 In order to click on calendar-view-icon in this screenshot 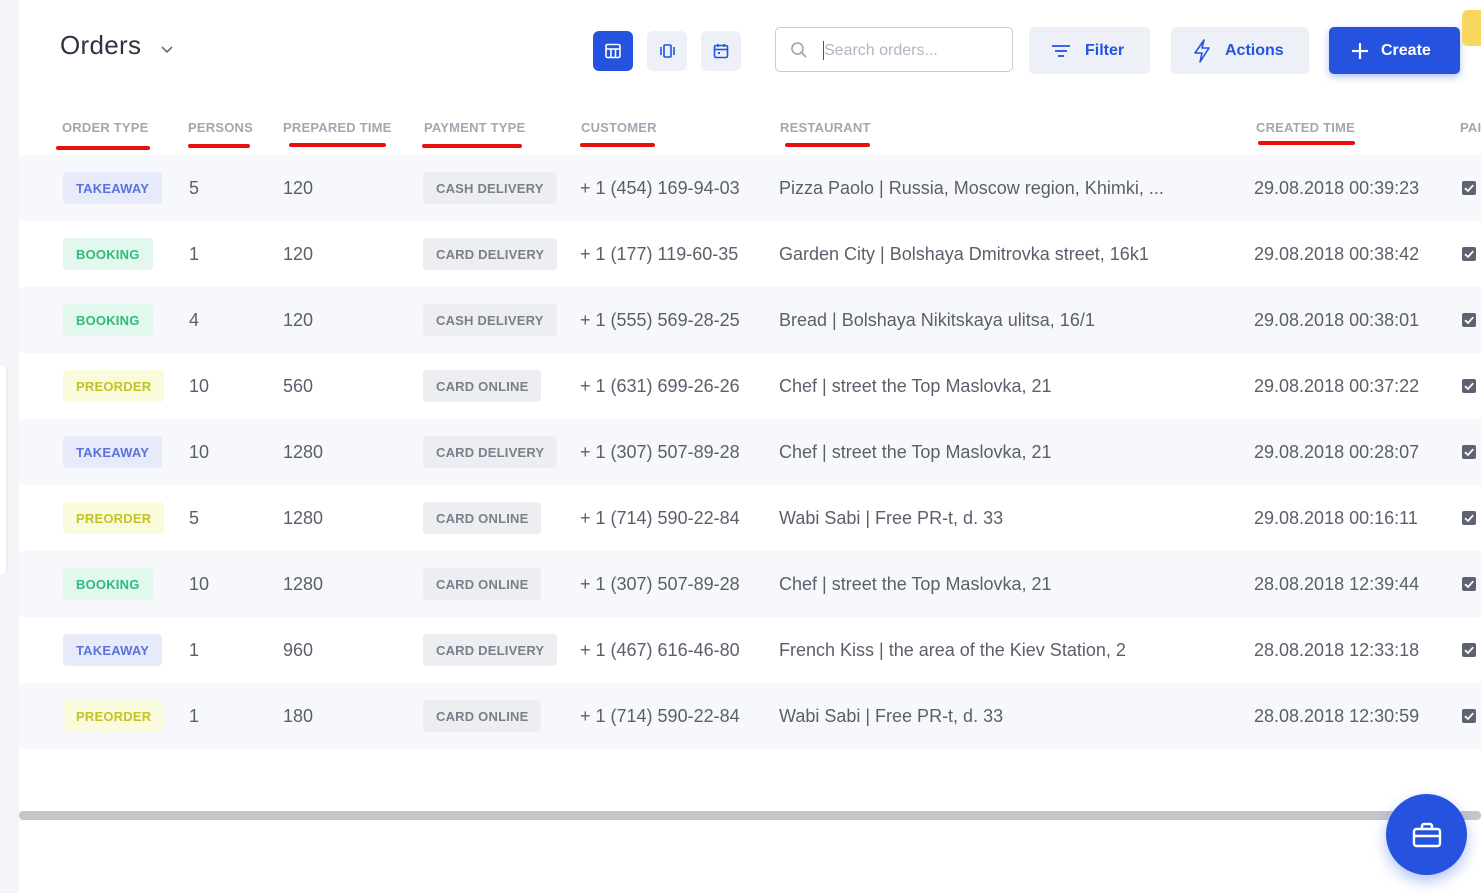, I will do `click(721, 51)`.